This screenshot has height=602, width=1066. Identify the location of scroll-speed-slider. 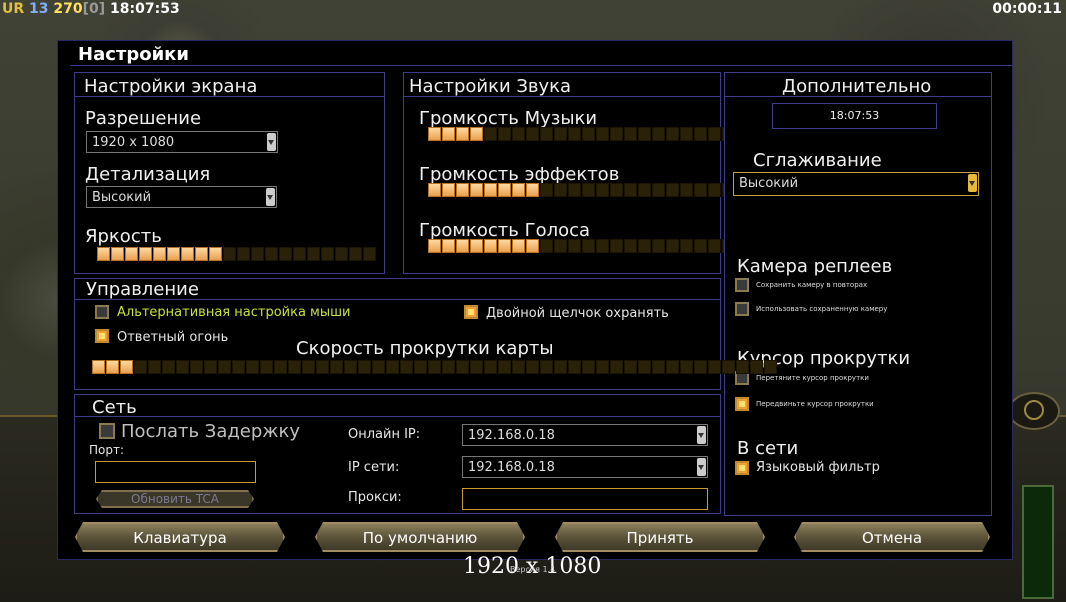
(434, 367).